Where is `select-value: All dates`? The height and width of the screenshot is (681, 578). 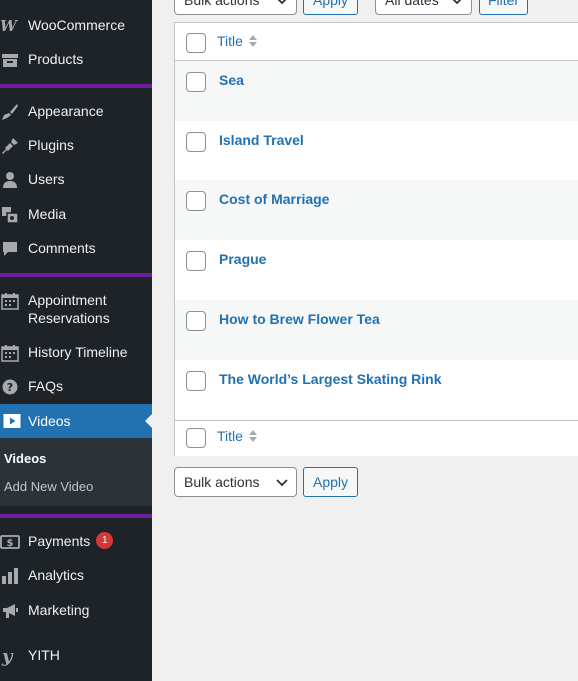
select-value: All dates is located at coordinates (412, 4).